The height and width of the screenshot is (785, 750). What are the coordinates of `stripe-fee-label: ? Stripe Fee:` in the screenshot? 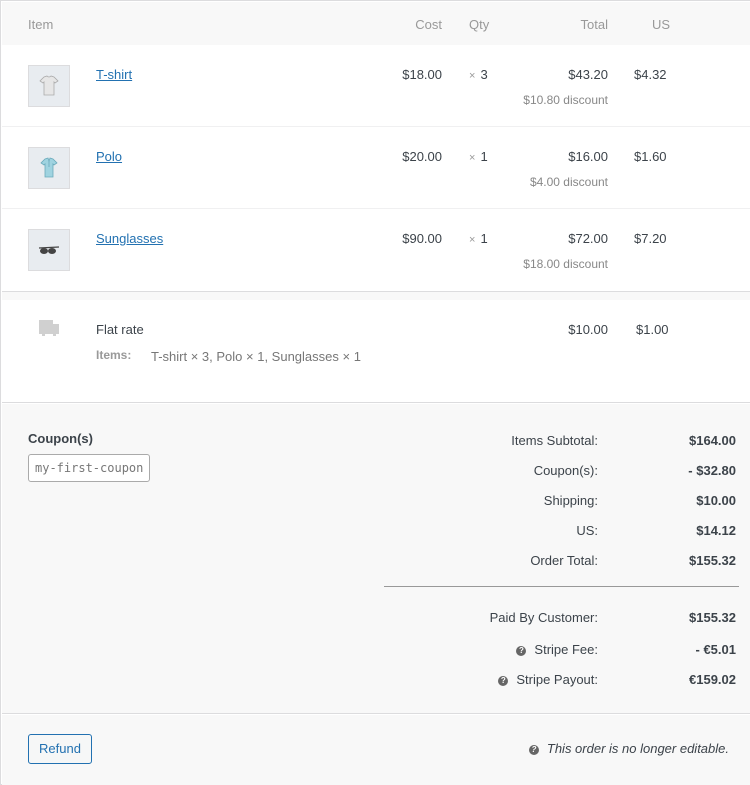 It's located at (557, 649).